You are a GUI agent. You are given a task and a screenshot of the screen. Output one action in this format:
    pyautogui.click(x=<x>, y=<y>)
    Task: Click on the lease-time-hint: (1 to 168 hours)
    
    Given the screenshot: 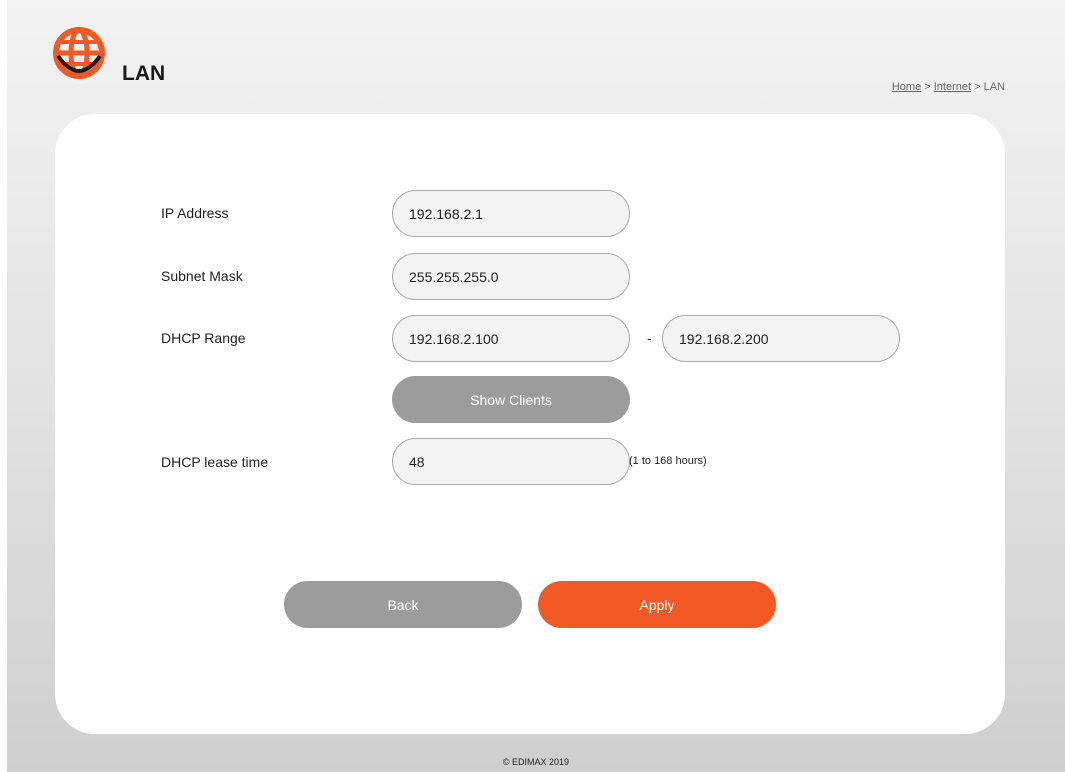 What is the action you would take?
    pyautogui.click(x=668, y=461)
    